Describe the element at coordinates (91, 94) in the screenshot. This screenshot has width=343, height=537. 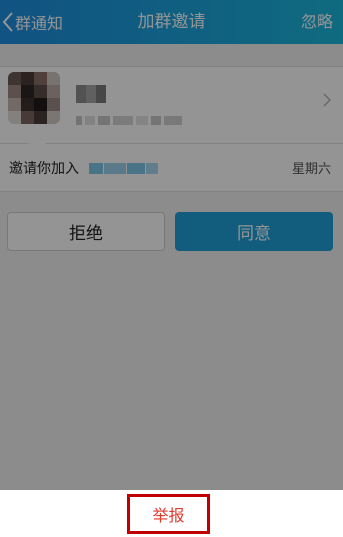
I see `inviter-name-blurred` at that location.